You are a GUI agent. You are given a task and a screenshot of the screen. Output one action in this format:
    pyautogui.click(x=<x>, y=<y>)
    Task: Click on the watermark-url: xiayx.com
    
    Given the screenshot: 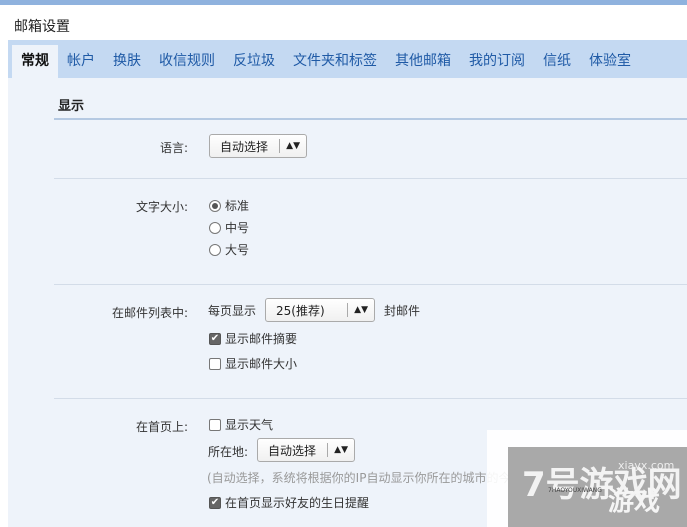 What is the action you would take?
    pyautogui.click(x=646, y=465)
    